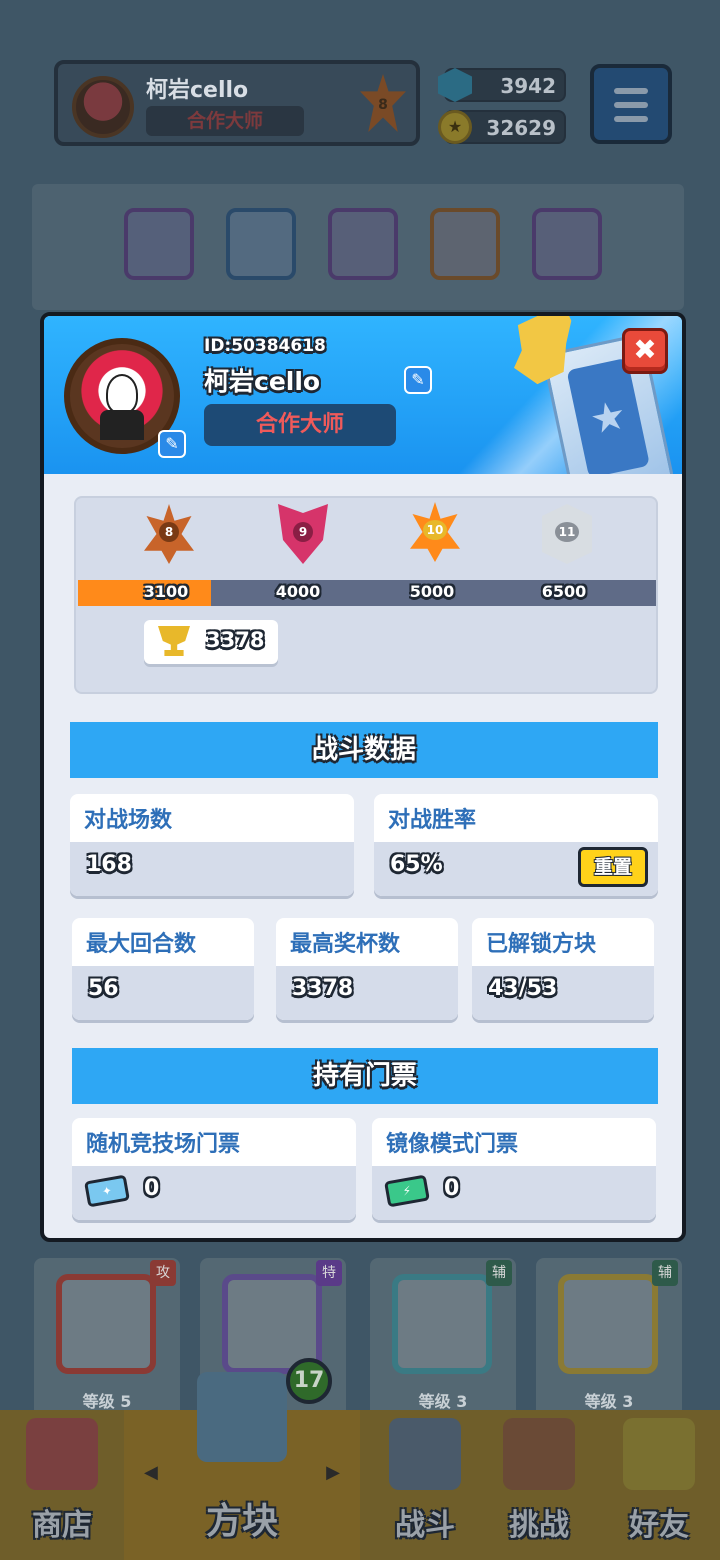 The image size is (720, 1560). What do you see at coordinates (367, 593) in the screenshot?
I see `rank-progress-bar: 3100 4000 5000 6500` at bounding box center [367, 593].